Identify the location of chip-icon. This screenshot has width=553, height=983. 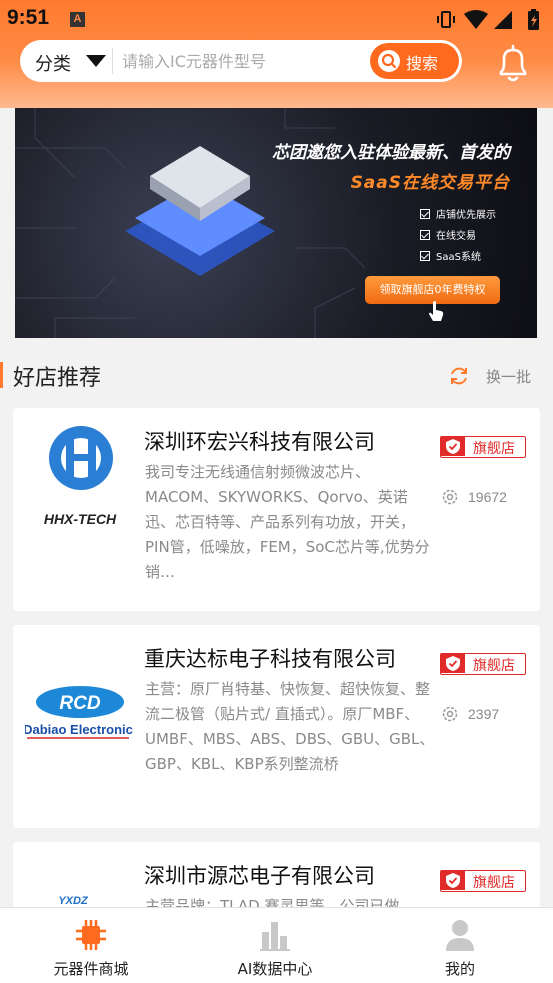
(91, 935).